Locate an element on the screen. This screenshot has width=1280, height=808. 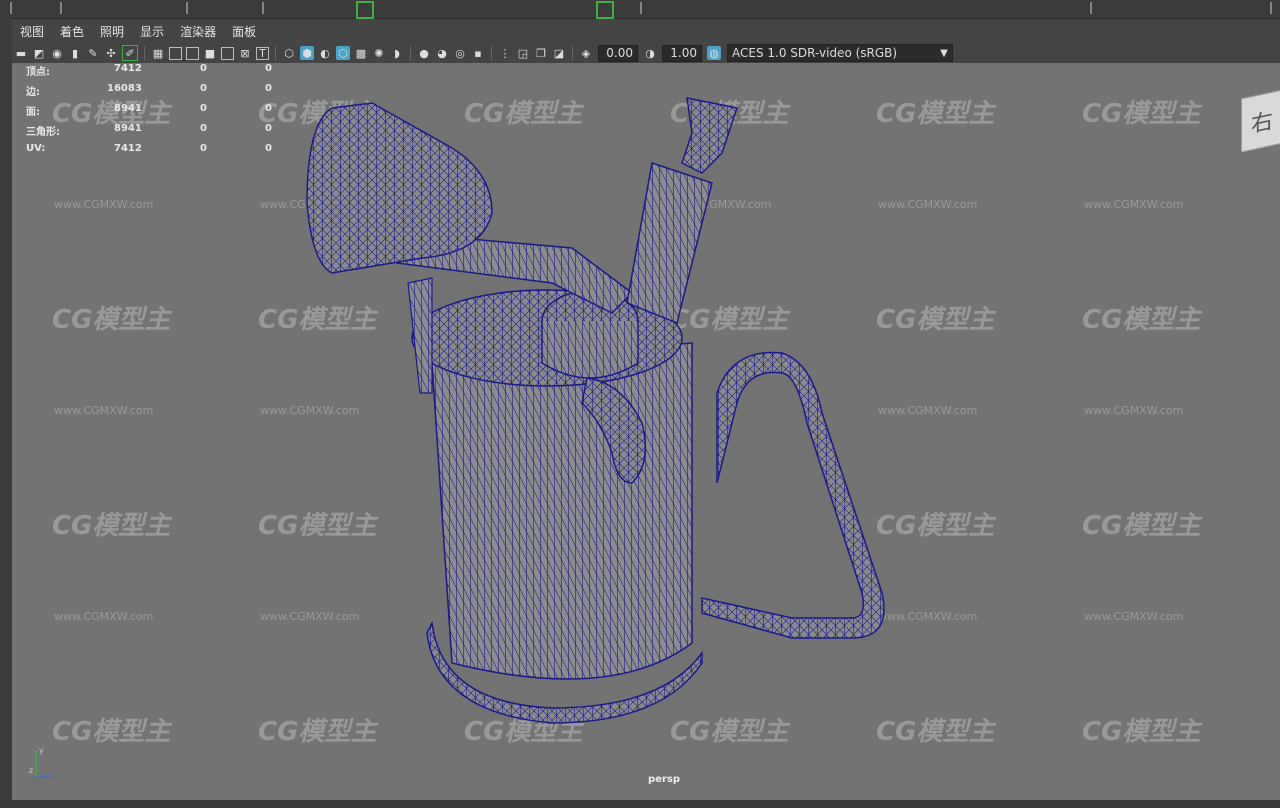
resolution-gate-icon is located at coordinates (192, 53).